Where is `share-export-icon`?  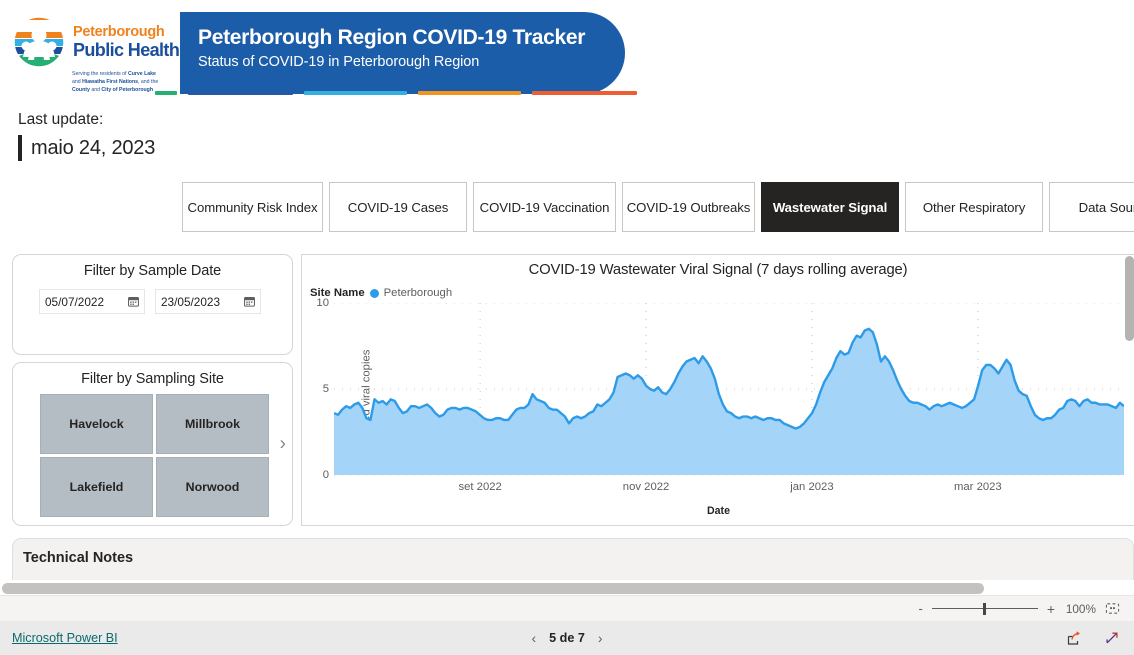
share-export-icon is located at coordinates (1074, 638).